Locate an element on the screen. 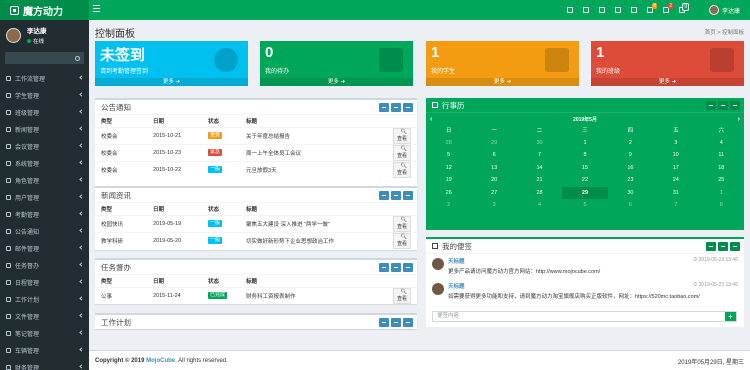  row-title: 关于年度总结报告 is located at coordinates (313, 135).